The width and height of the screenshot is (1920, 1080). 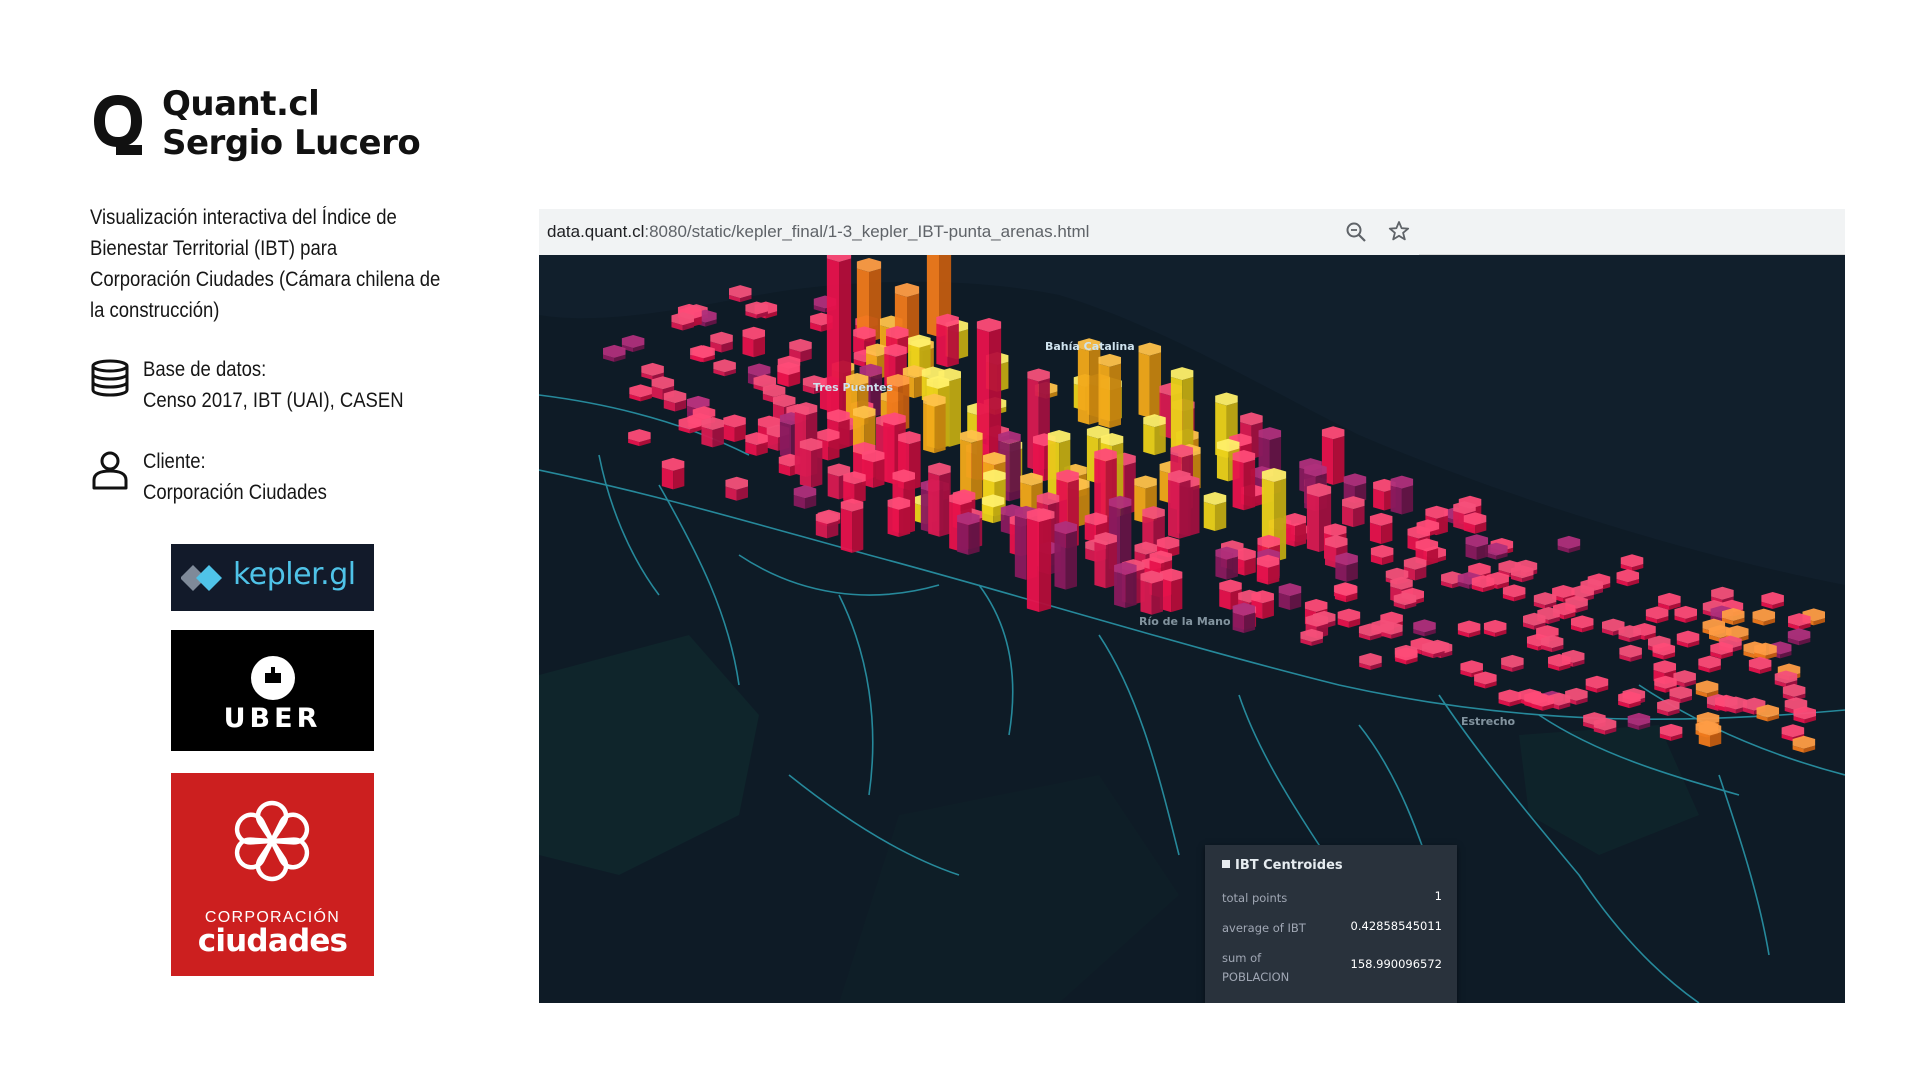 What do you see at coordinates (260, 125) in the screenshot?
I see `brand: Quant.cl Sergio Lucero` at bounding box center [260, 125].